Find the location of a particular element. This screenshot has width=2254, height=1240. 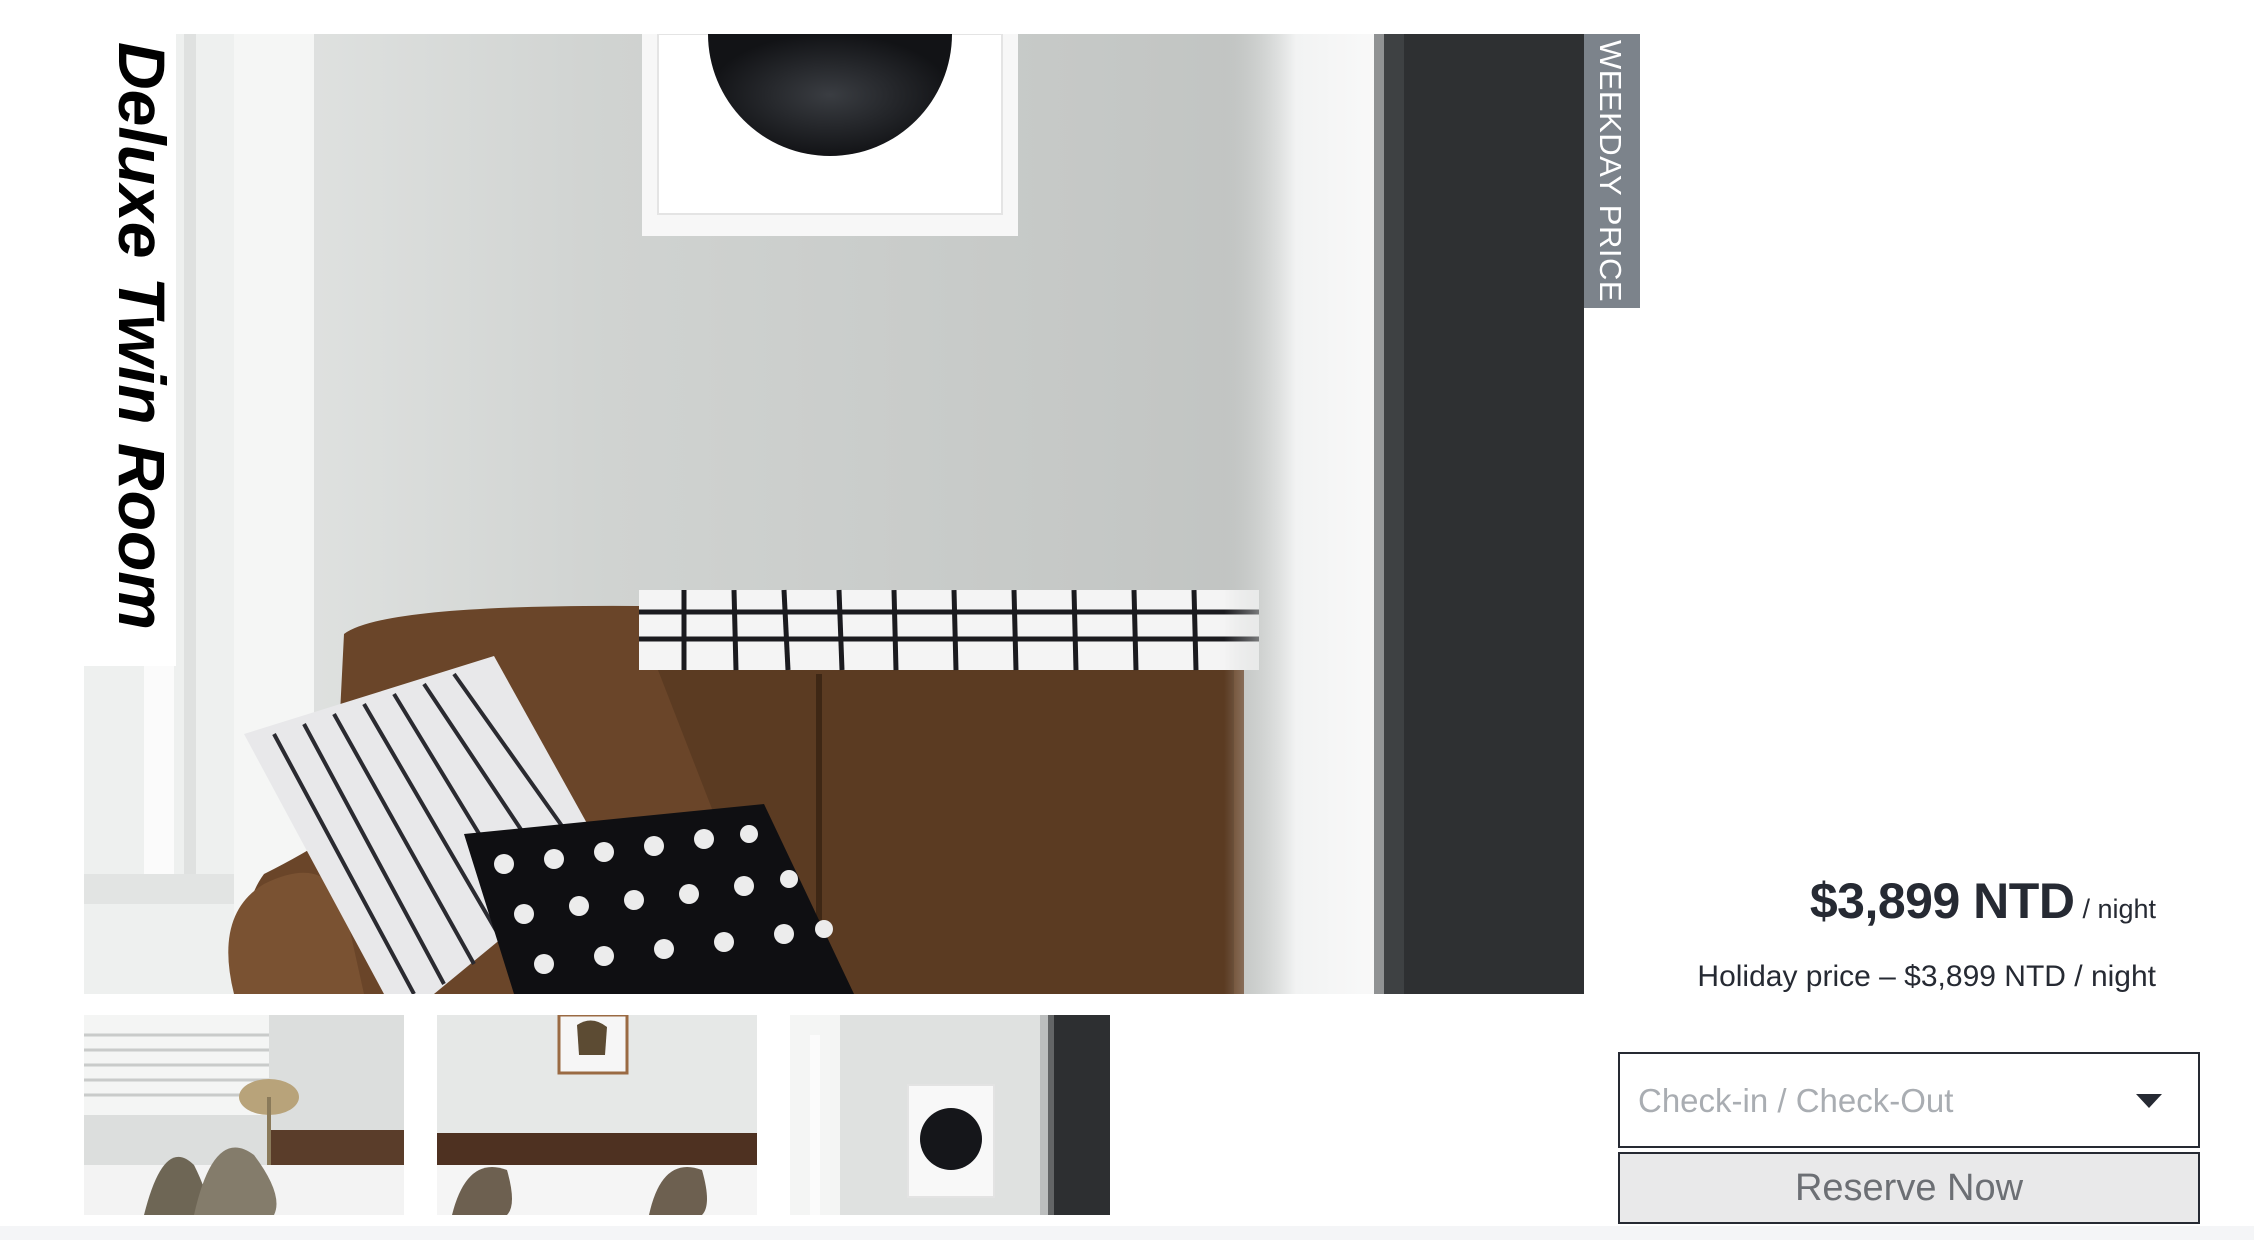

thumbnail-1-image is located at coordinates (244, 1115).